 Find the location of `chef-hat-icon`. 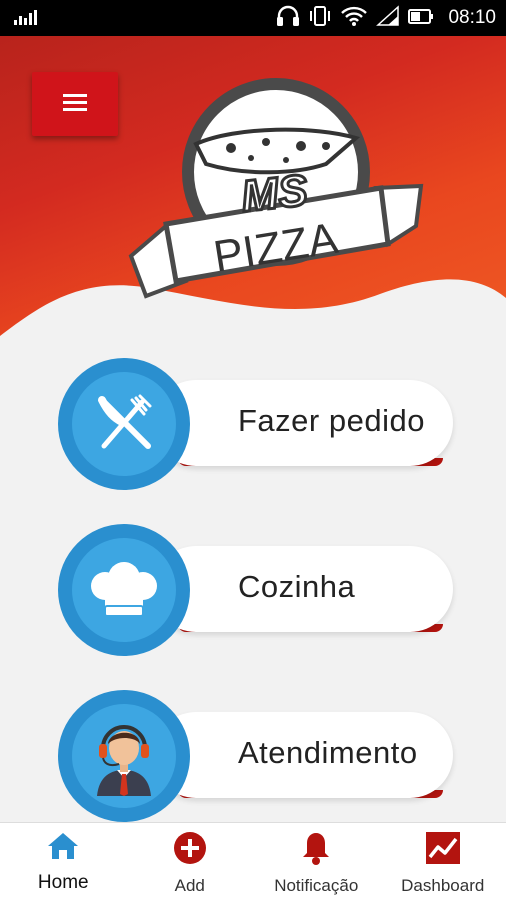

chef-hat-icon is located at coordinates (124, 590).